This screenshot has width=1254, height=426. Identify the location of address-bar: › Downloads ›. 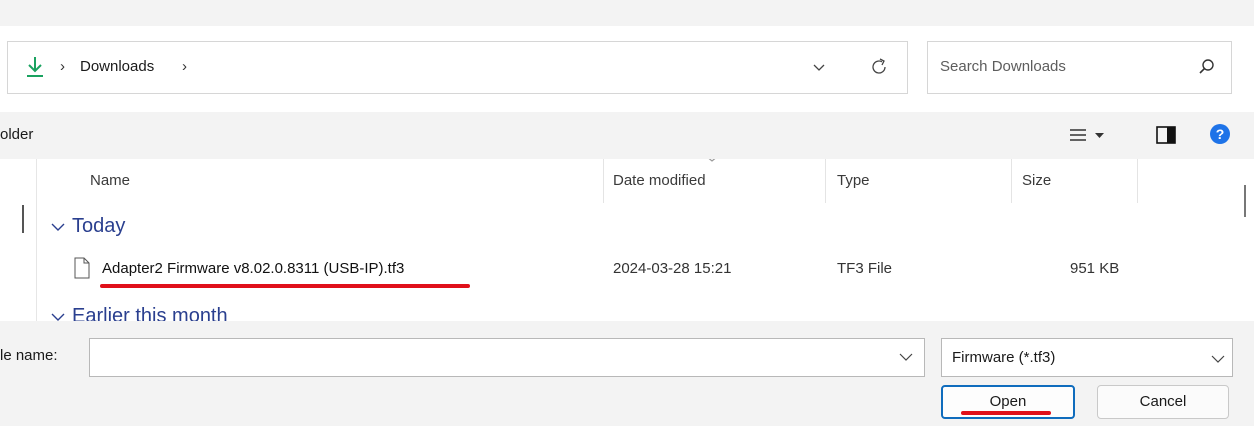
(457, 67).